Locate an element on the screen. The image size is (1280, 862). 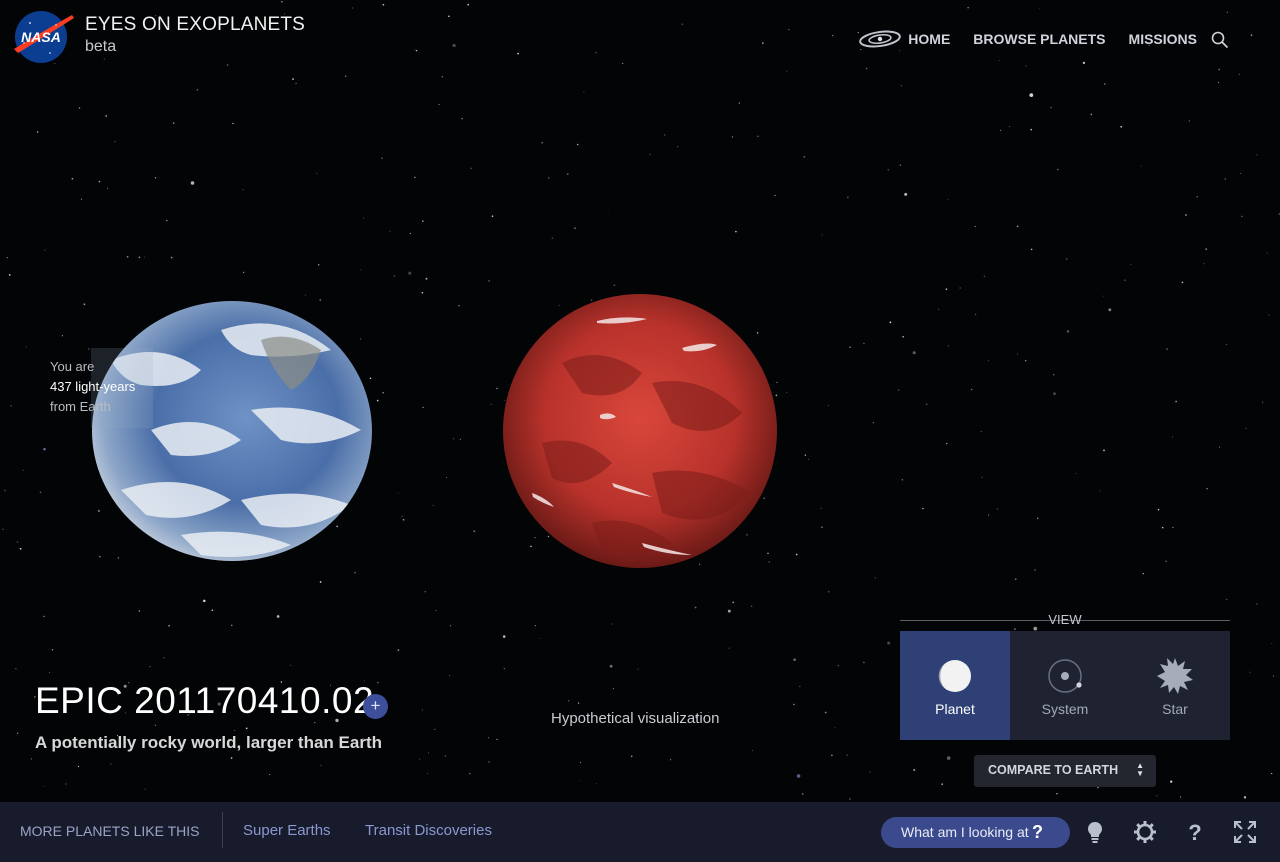
site-title: EYES ON EXOPLANETS is located at coordinates (195, 25).